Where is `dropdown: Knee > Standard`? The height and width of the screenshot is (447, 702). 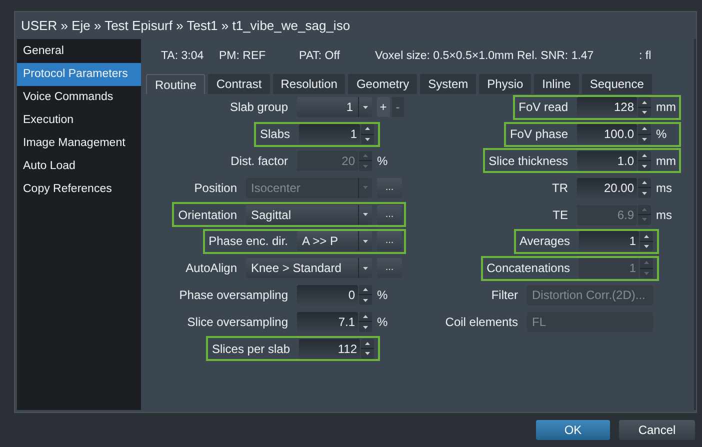 dropdown: Knee > Standard is located at coordinates (309, 268).